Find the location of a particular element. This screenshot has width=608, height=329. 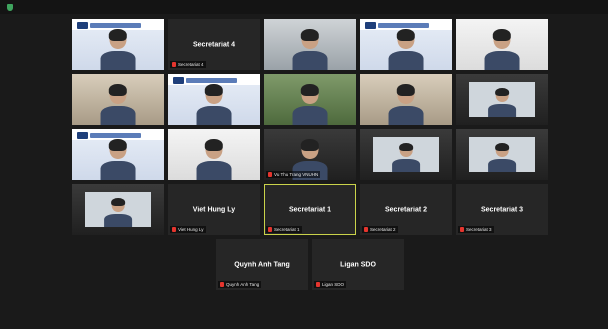

participant-name-tag: Quynh Anh Tang is located at coordinates (240, 284).